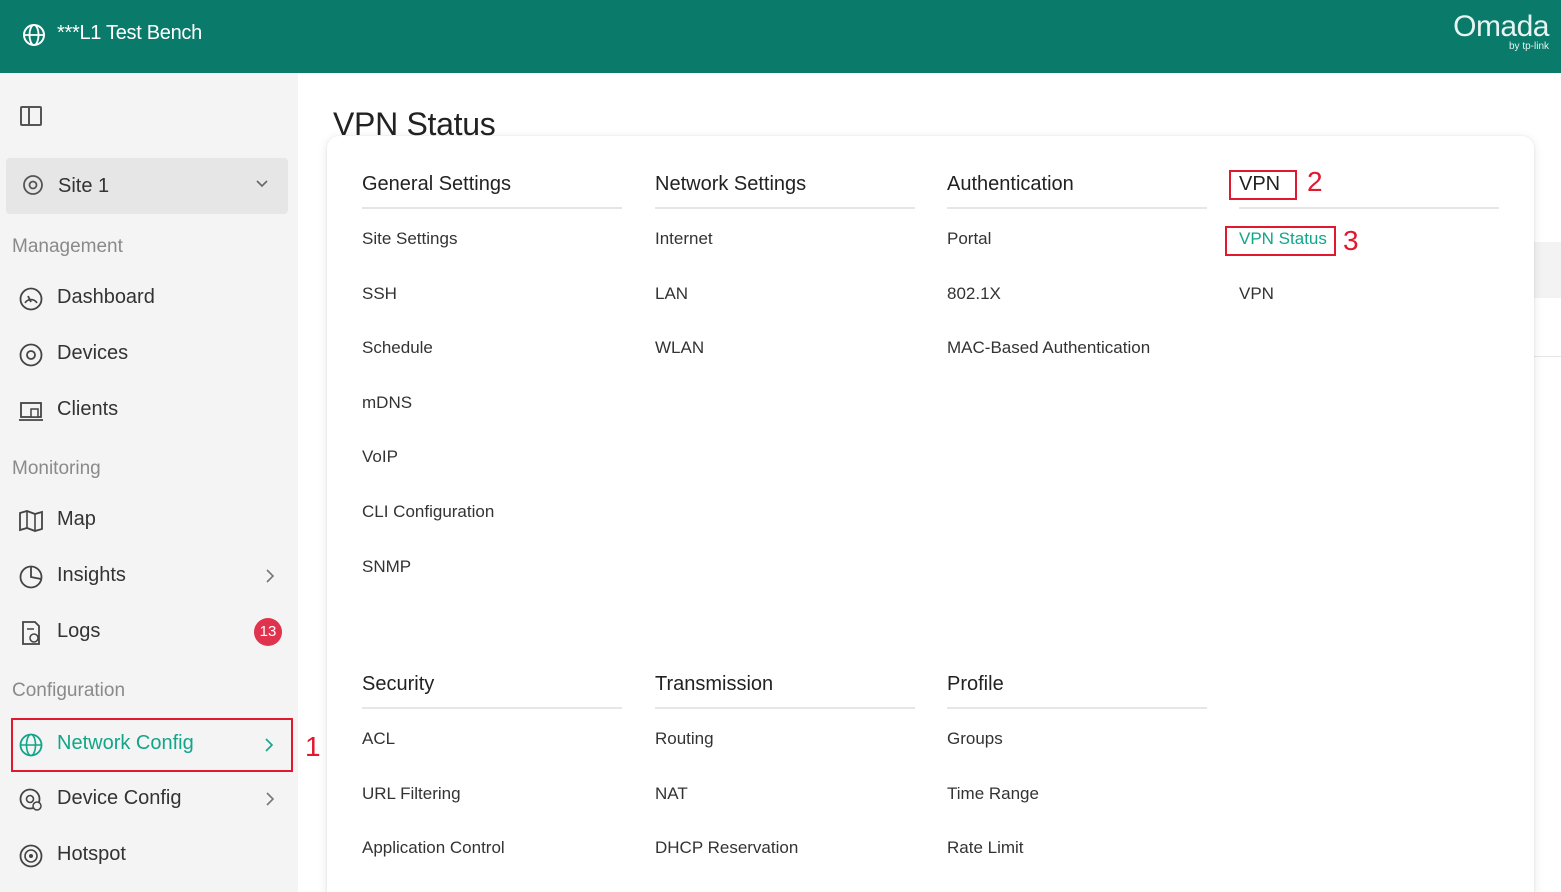 The height and width of the screenshot is (892, 1561). I want to click on menu-group-title: Network Settings, so click(785, 189).